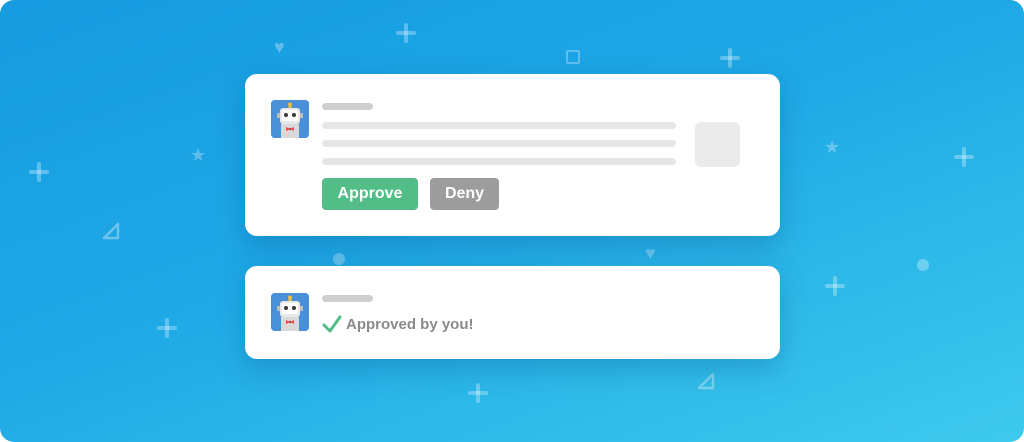  What do you see at coordinates (370, 194) in the screenshot?
I see `approve-button: Approve` at bounding box center [370, 194].